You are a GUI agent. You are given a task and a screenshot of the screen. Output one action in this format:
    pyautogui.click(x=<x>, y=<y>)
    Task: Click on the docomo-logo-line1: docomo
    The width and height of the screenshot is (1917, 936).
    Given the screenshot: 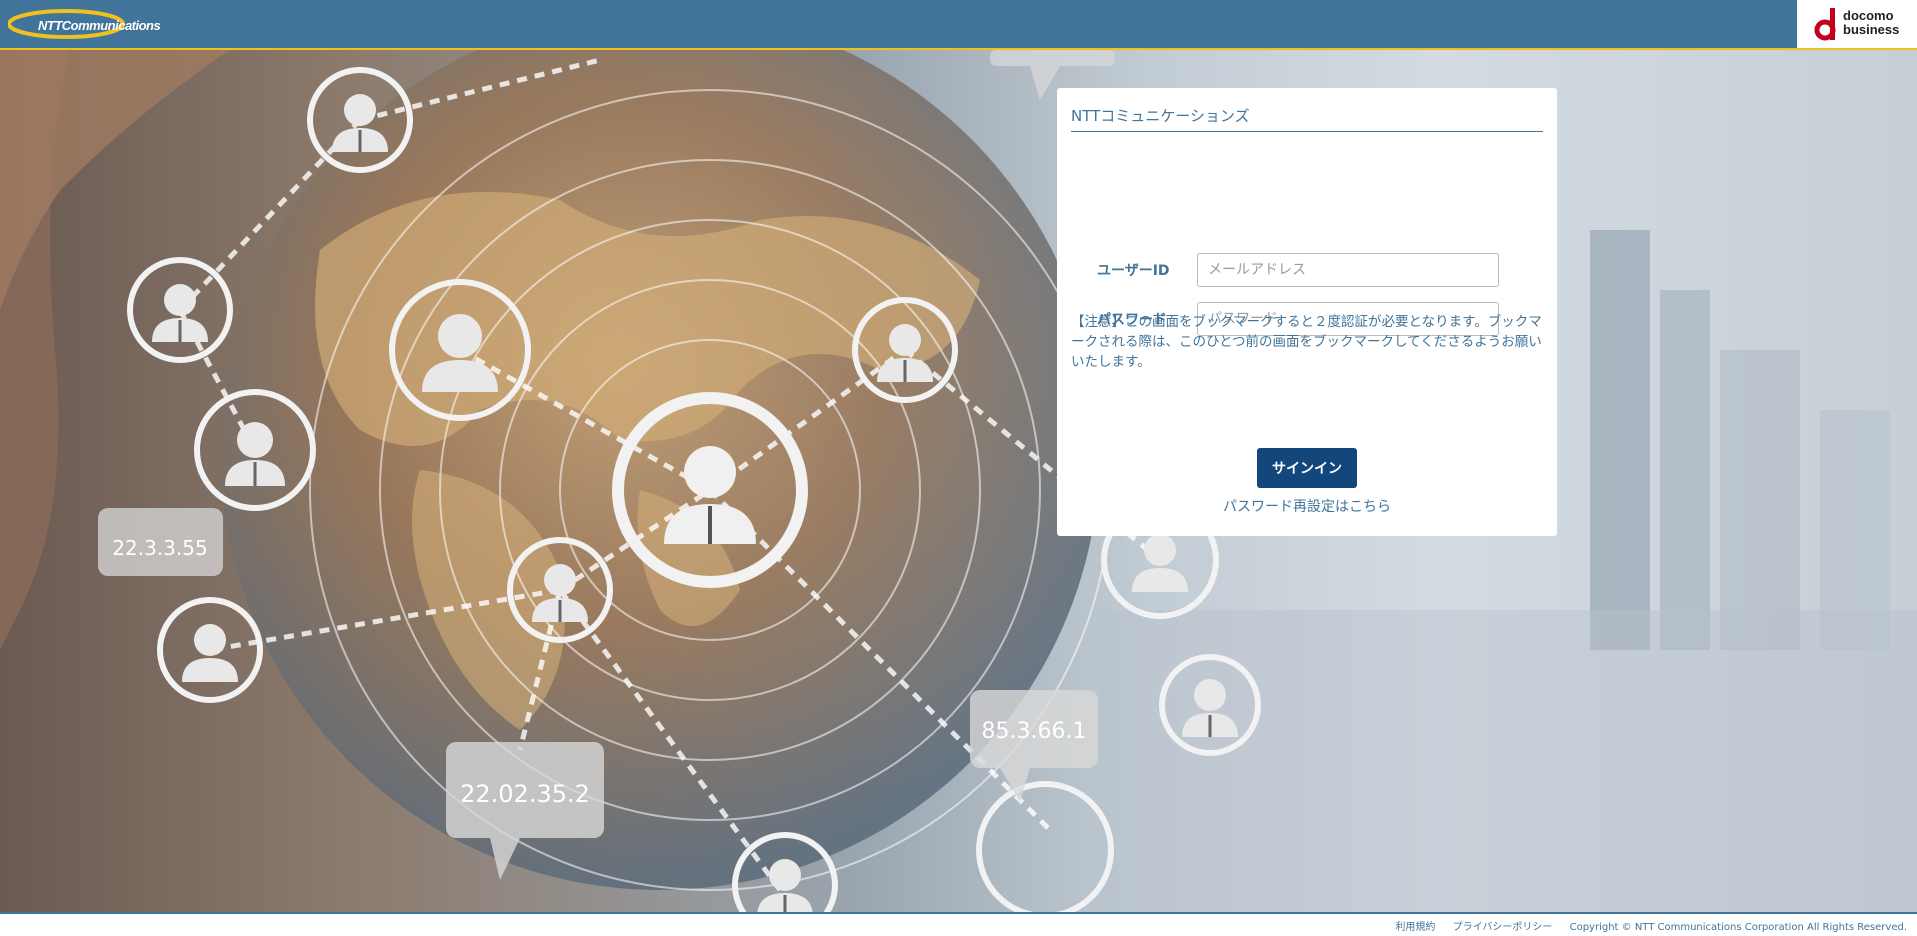 What is the action you would take?
    pyautogui.click(x=1868, y=15)
    